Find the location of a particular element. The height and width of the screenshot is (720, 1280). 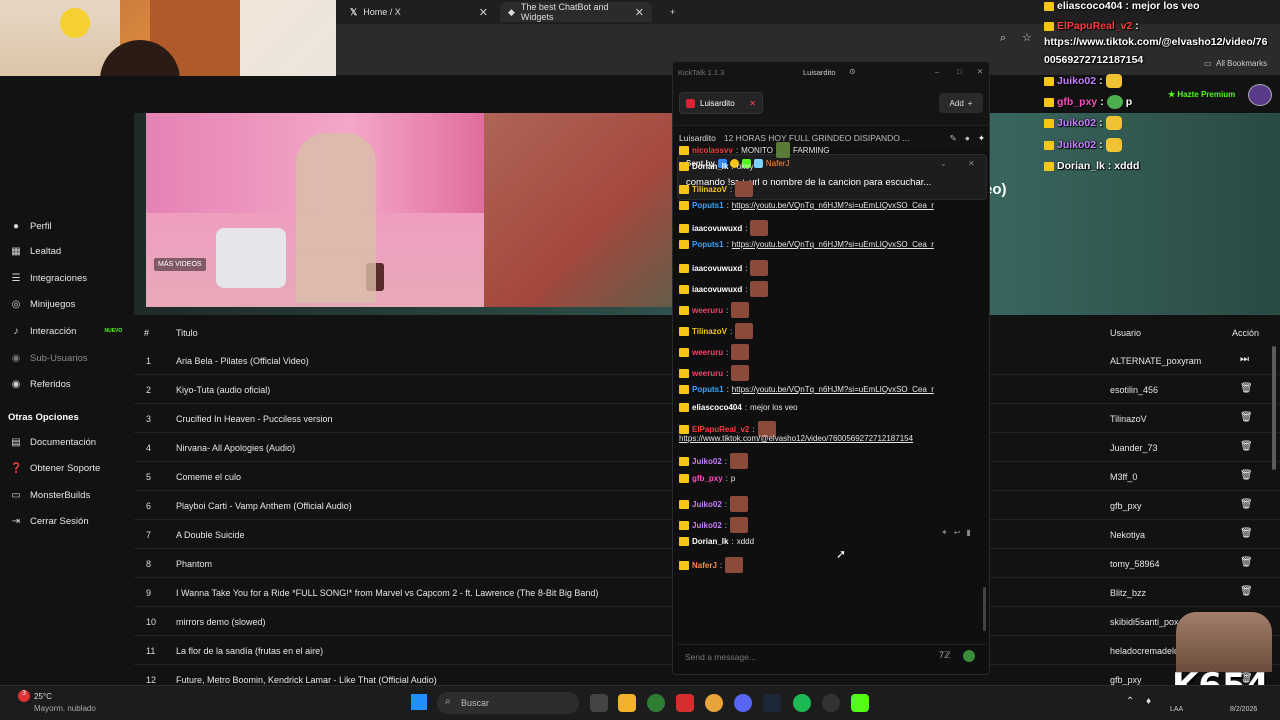

sidebar-item-documentacion: ▤ Documentación is located at coordinates (53, 442).